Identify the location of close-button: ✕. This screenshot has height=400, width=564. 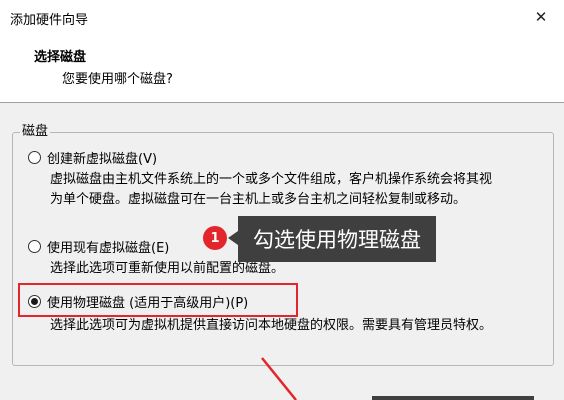
(541, 17).